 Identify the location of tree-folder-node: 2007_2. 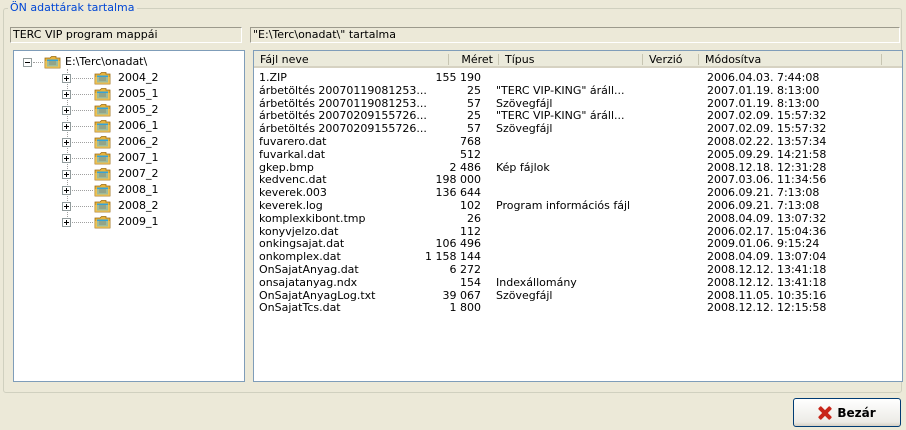
(129, 174).